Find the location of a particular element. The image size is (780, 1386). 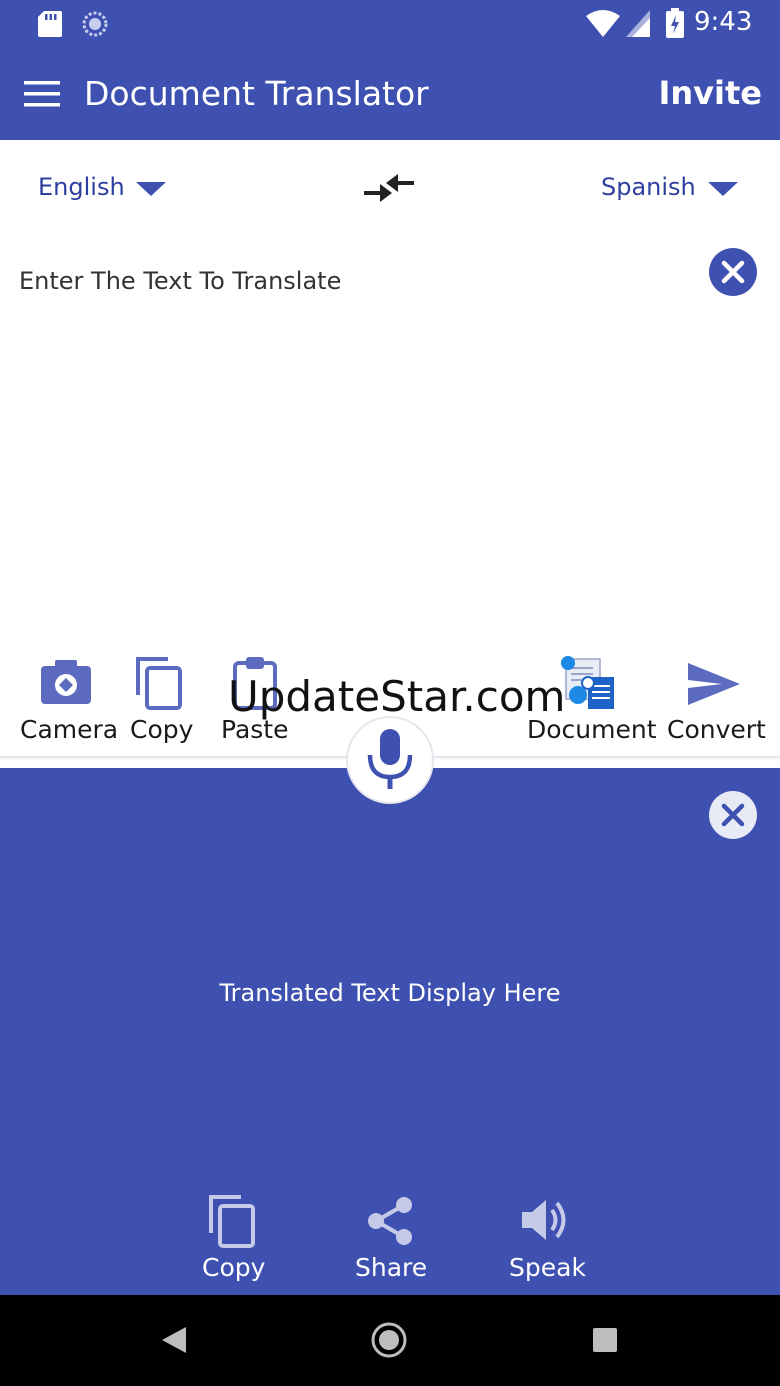

copy-input-button-label: Copy is located at coordinates (161, 729).